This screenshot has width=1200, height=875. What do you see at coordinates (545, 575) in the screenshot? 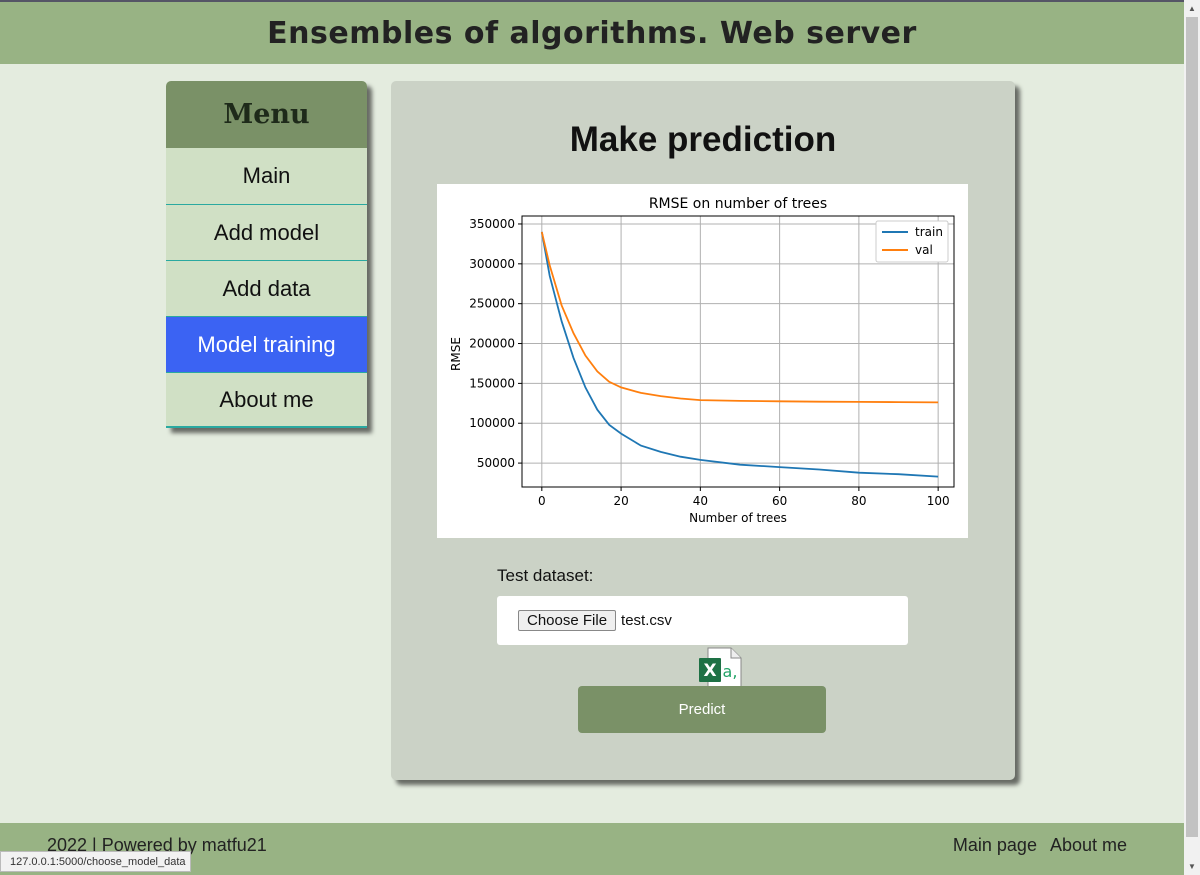
I see `test-dataset-label: Test dataset:` at bounding box center [545, 575].